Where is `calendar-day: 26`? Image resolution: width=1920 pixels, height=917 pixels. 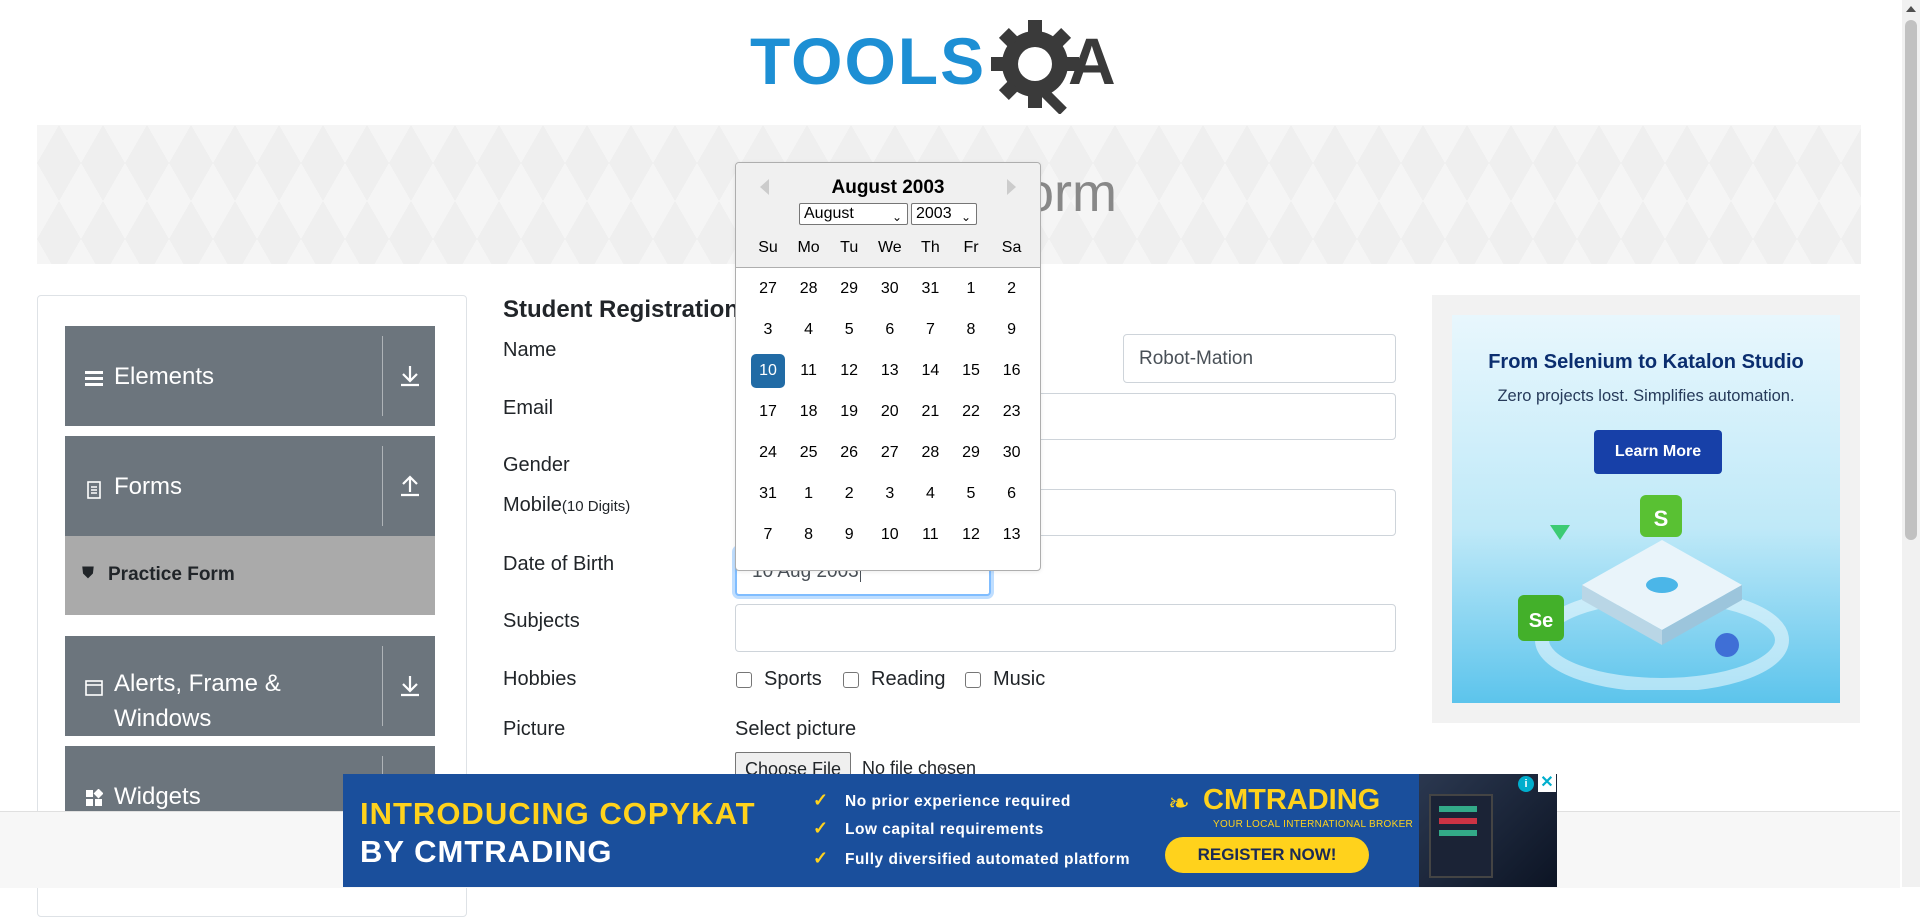 calendar-day: 26 is located at coordinates (849, 453).